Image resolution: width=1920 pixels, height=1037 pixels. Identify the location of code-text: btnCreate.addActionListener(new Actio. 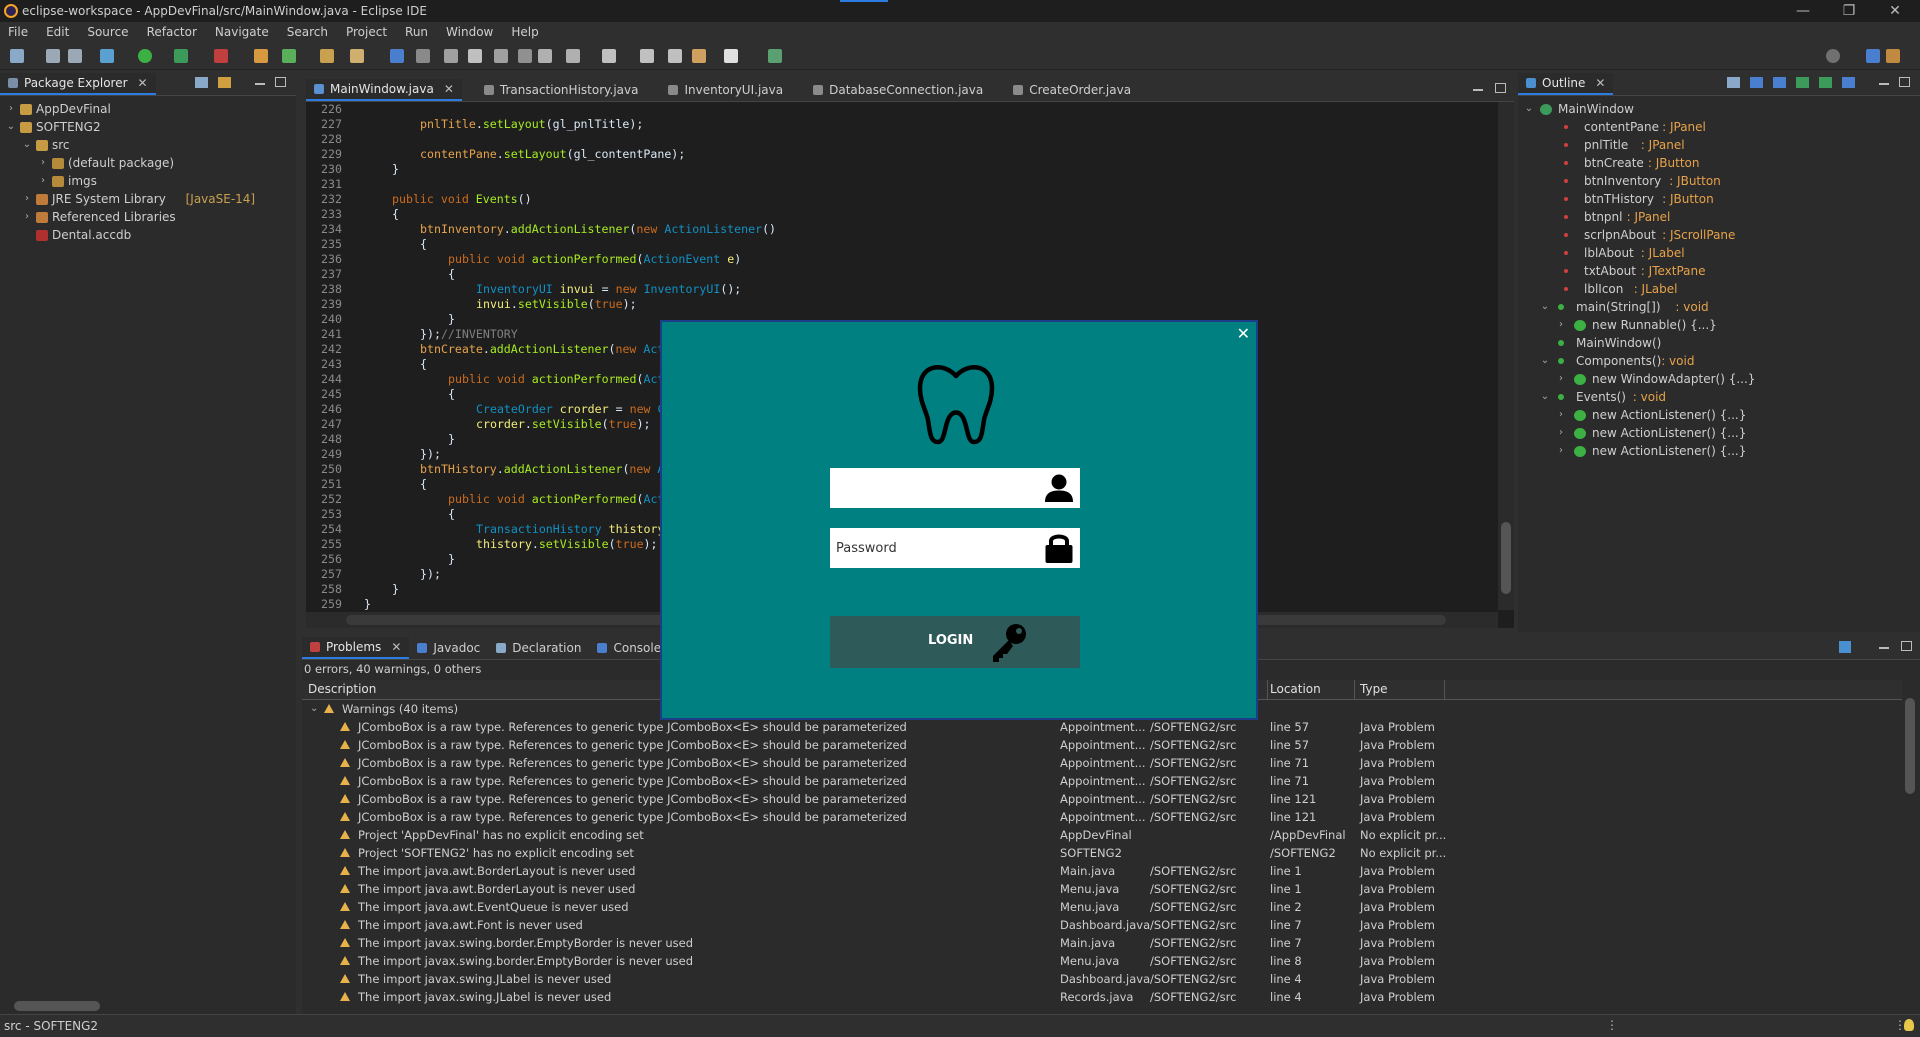
(549, 349).